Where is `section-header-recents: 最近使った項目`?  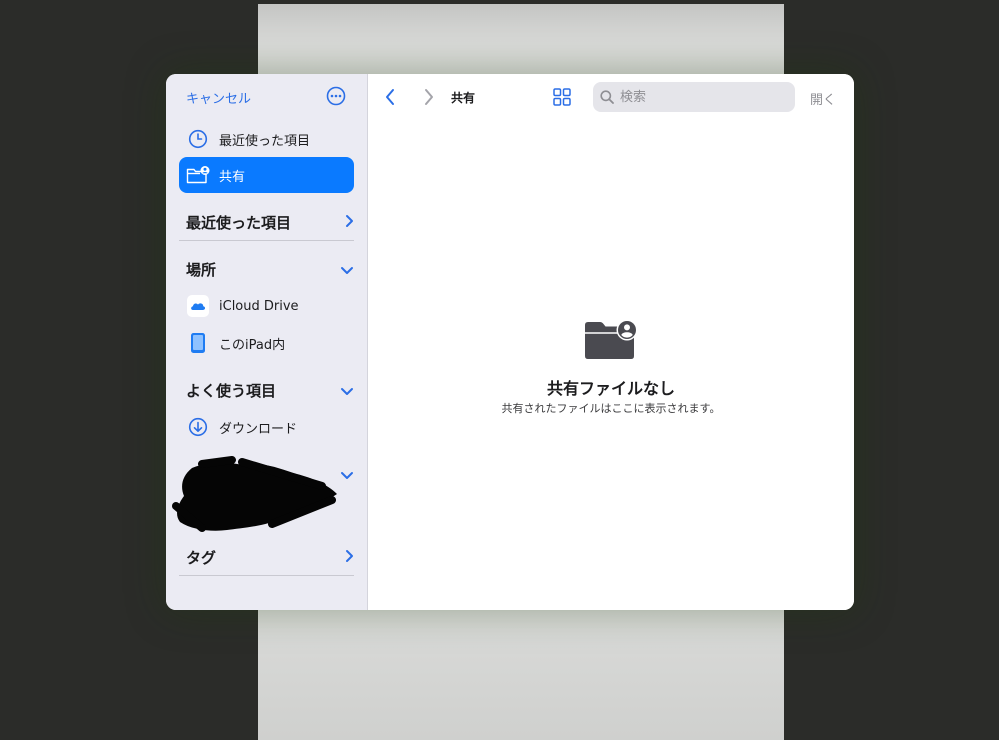
section-header-recents: 最近使った項目 is located at coordinates (270, 222).